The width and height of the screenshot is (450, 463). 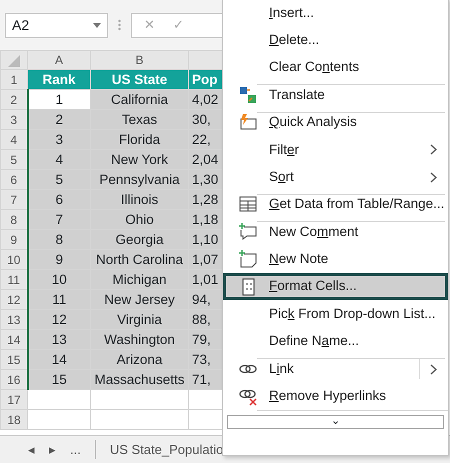 I want to click on grip-icon, so click(x=119, y=25).